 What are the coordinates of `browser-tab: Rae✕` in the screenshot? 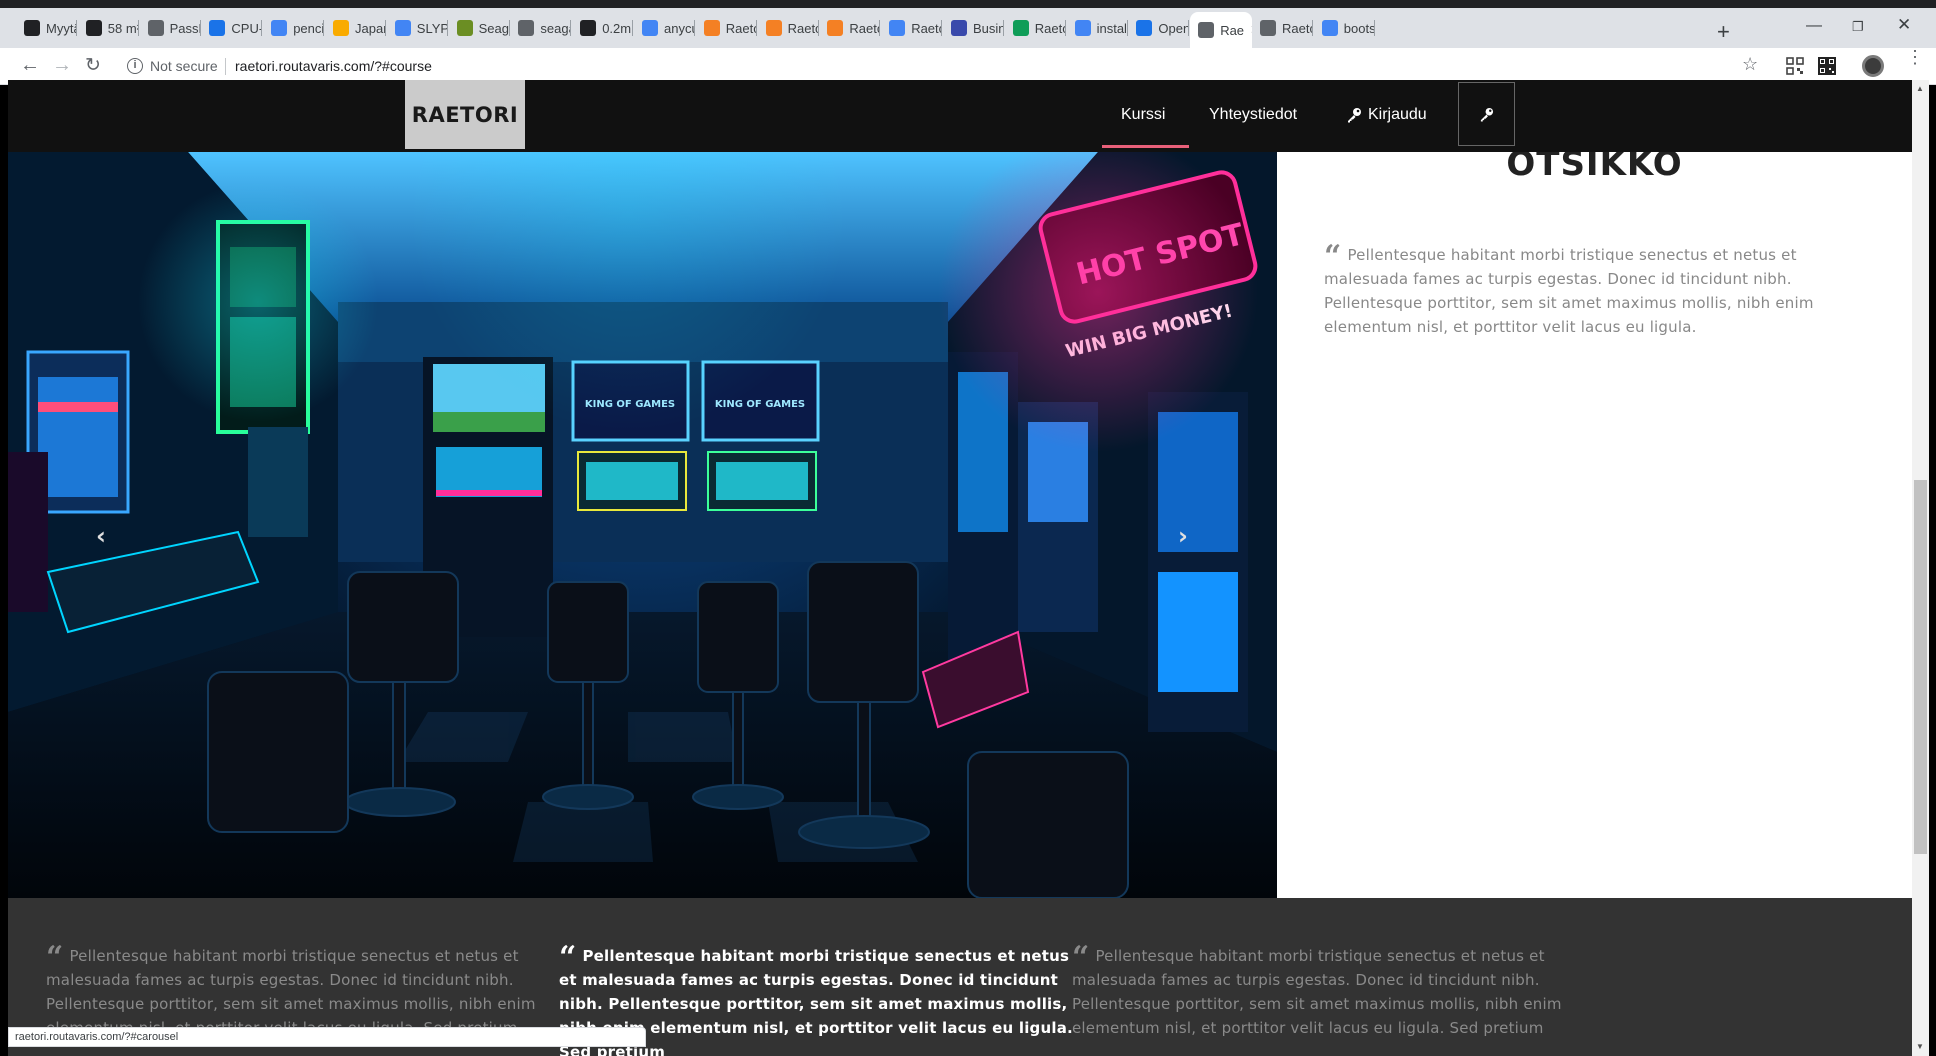 It's located at (1221, 30).